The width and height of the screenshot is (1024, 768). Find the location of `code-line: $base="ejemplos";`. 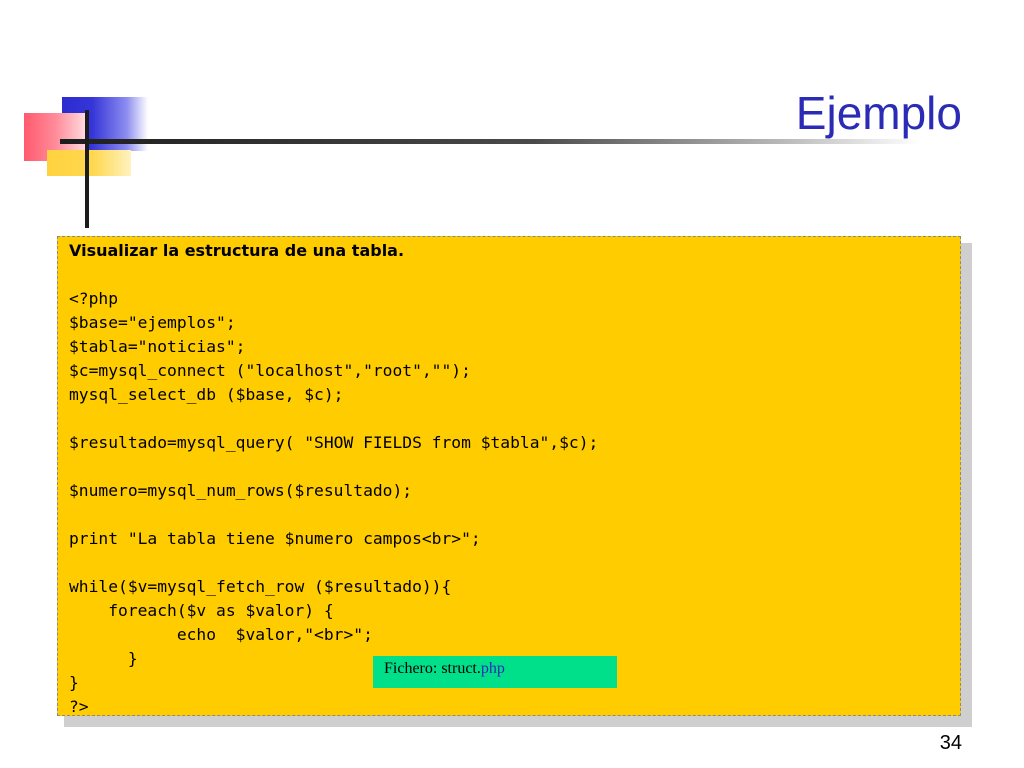

code-line: $base="ejemplos"; is located at coordinates (152, 322).